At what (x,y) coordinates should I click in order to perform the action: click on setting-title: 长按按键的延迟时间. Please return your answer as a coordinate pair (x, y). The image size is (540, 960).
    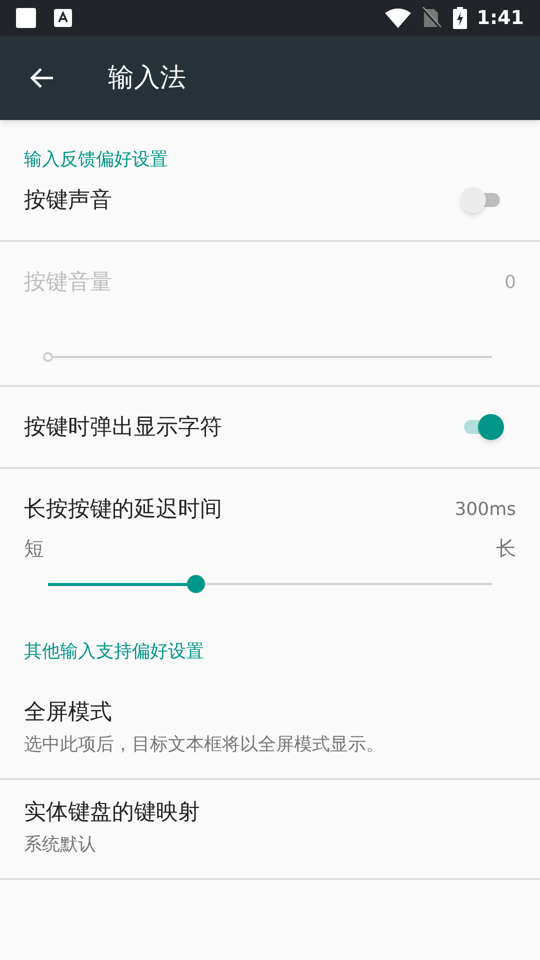
    Looking at the image, I should click on (123, 510).